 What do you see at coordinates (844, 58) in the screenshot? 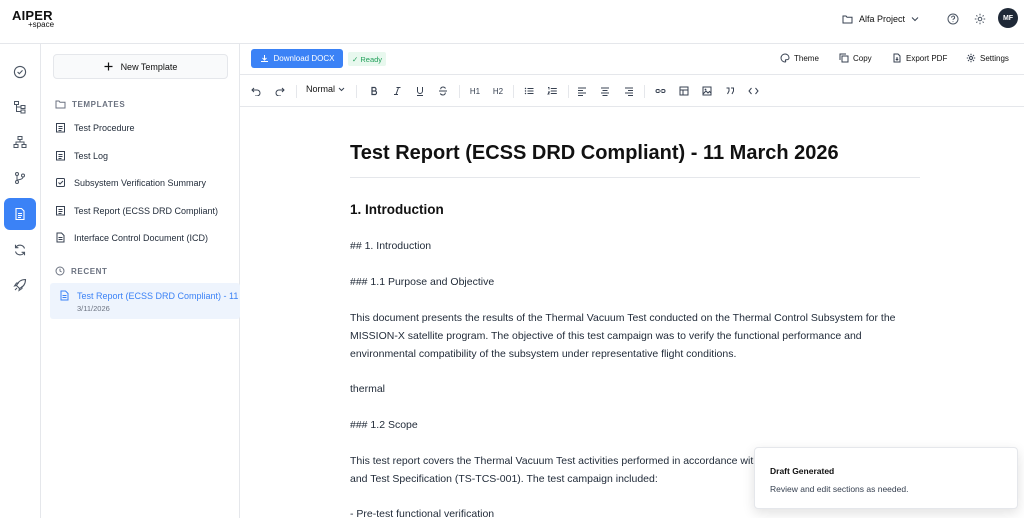
I see `copy-icon` at bounding box center [844, 58].